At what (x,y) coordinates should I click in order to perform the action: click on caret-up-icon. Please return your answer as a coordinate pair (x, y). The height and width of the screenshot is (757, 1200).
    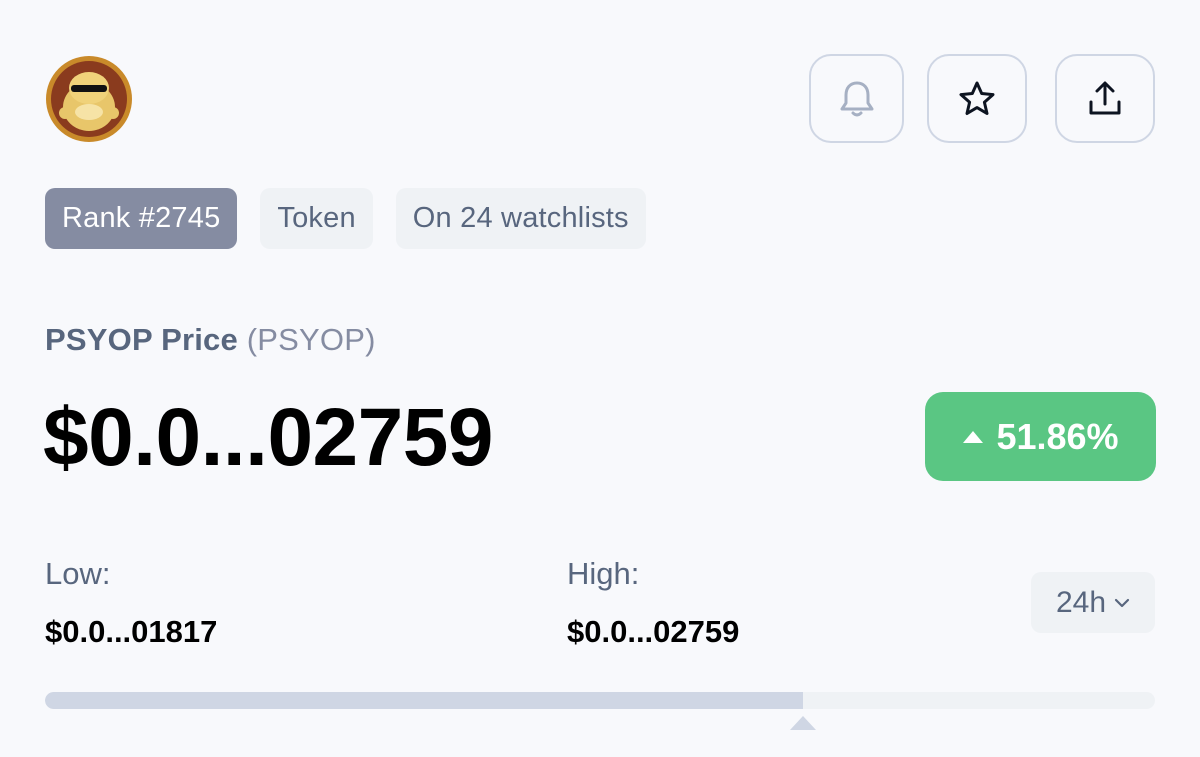
    Looking at the image, I should click on (973, 436).